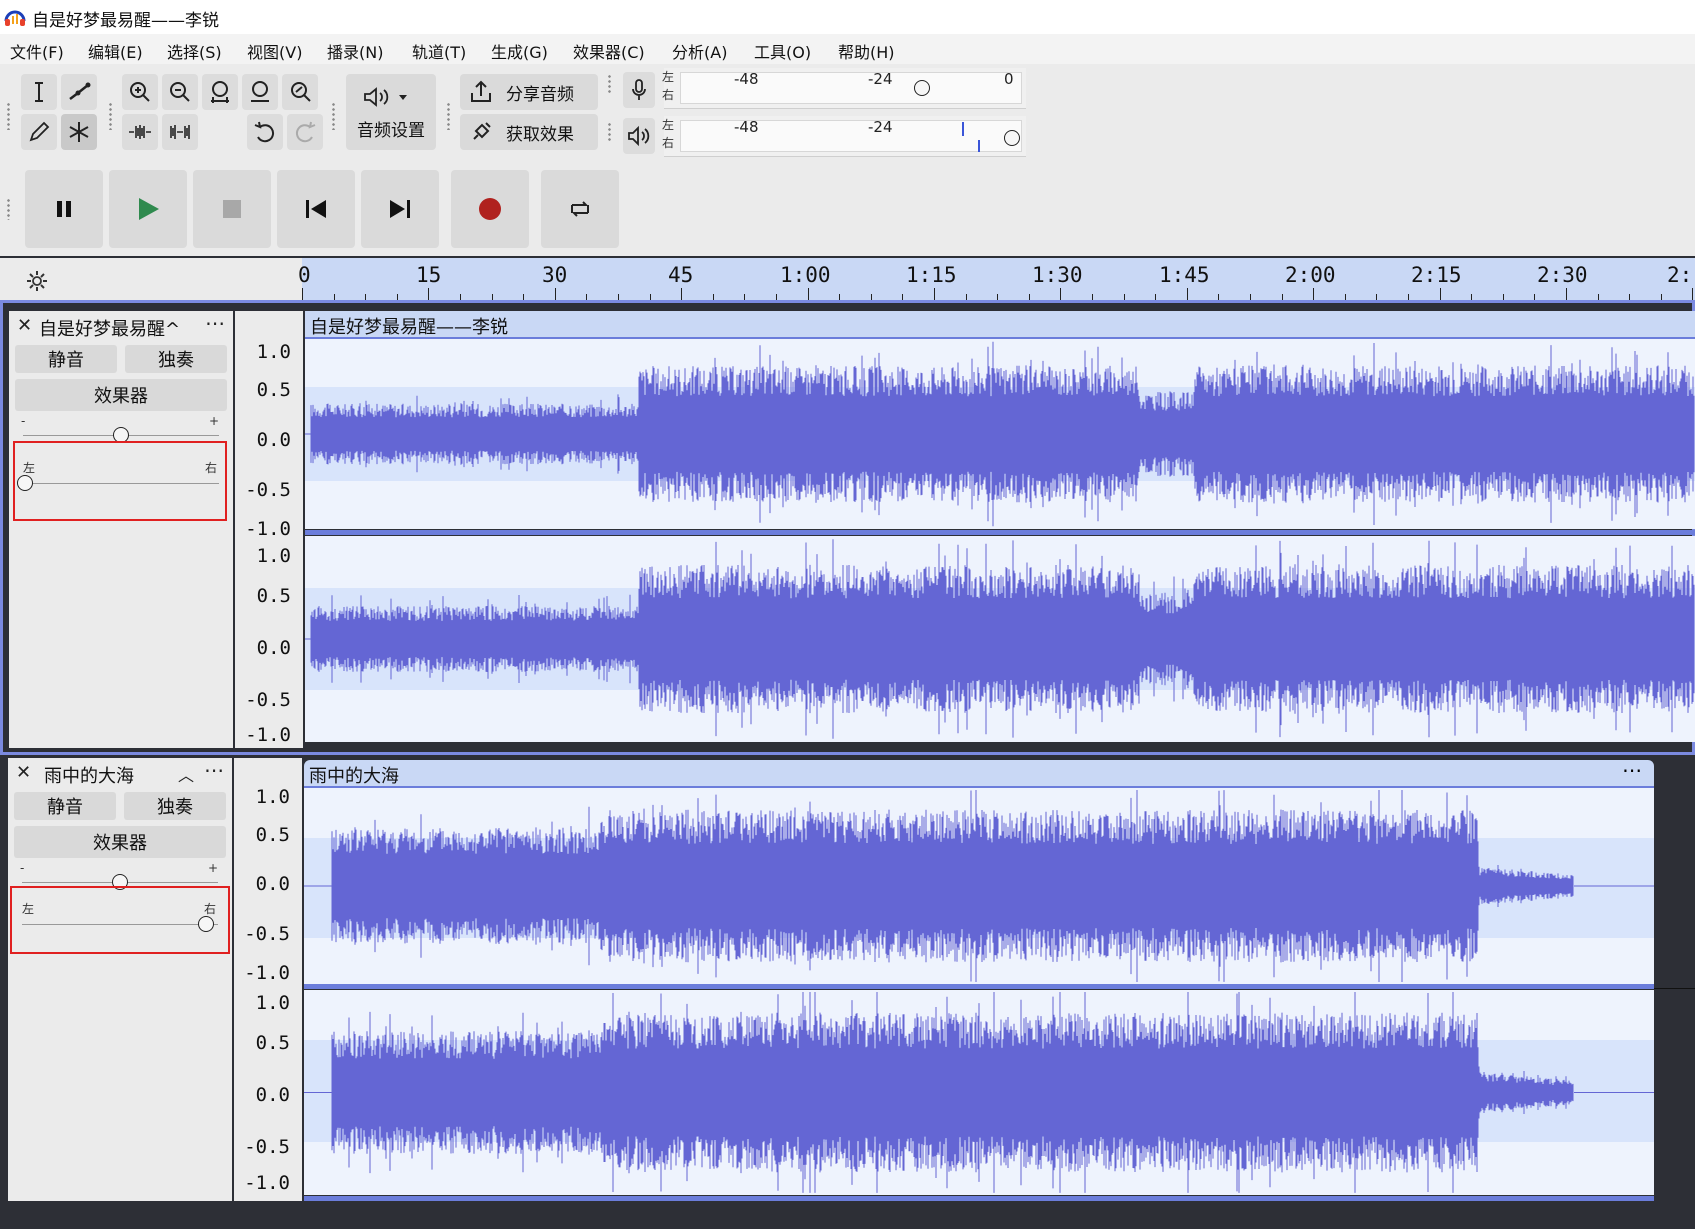  Describe the element at coordinates (844, 136) in the screenshot. I see `playback-meter: 左 右 -48 -24` at that location.